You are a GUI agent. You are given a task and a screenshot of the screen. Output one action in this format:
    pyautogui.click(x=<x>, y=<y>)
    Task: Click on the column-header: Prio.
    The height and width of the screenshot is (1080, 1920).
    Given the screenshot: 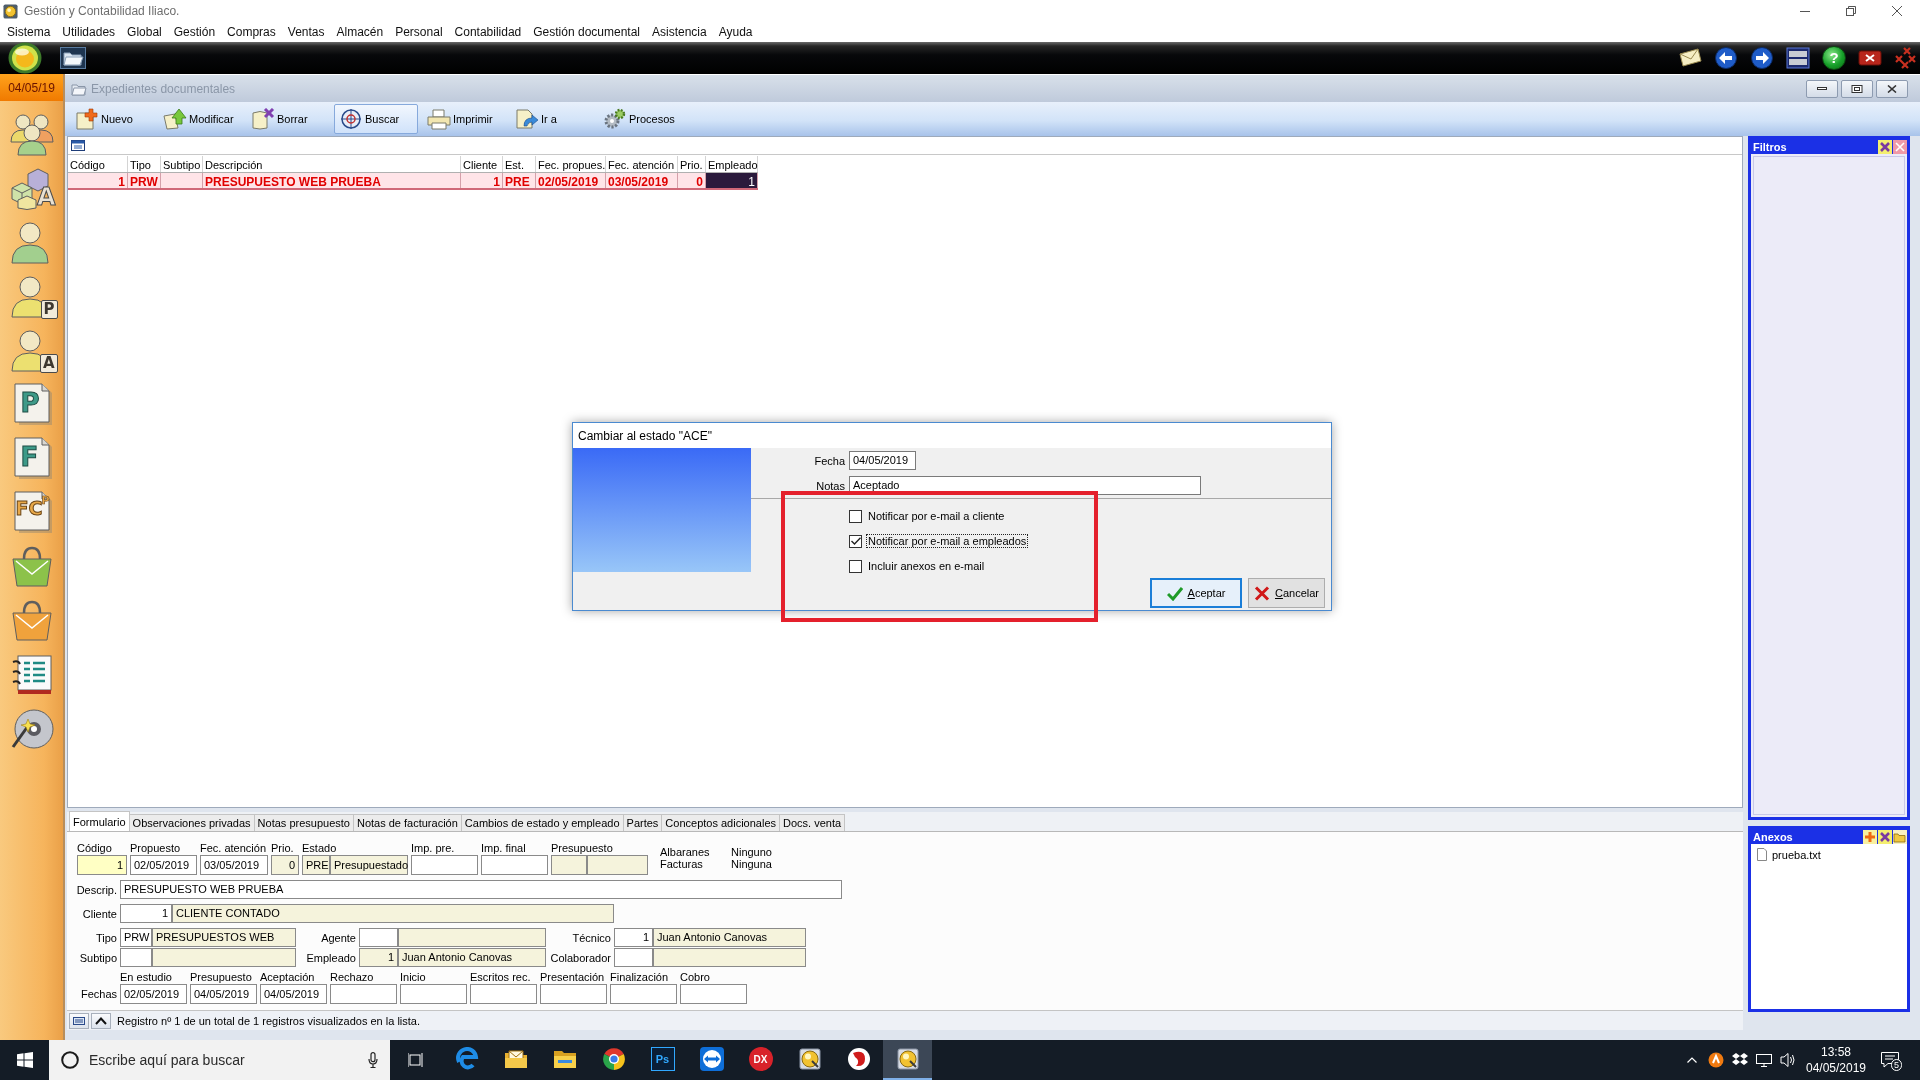 What is the action you would take?
    pyautogui.click(x=692, y=164)
    